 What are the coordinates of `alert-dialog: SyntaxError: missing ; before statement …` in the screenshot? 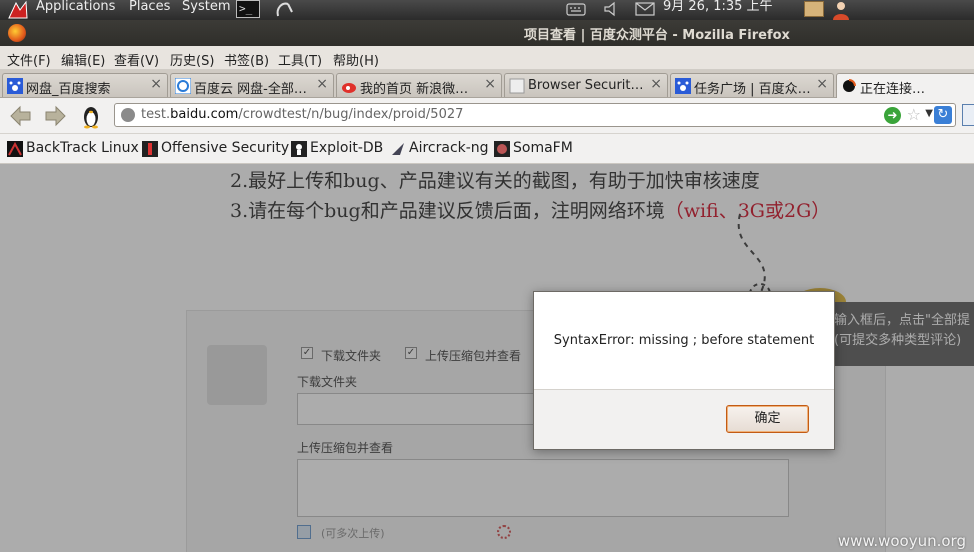 It's located at (684, 370).